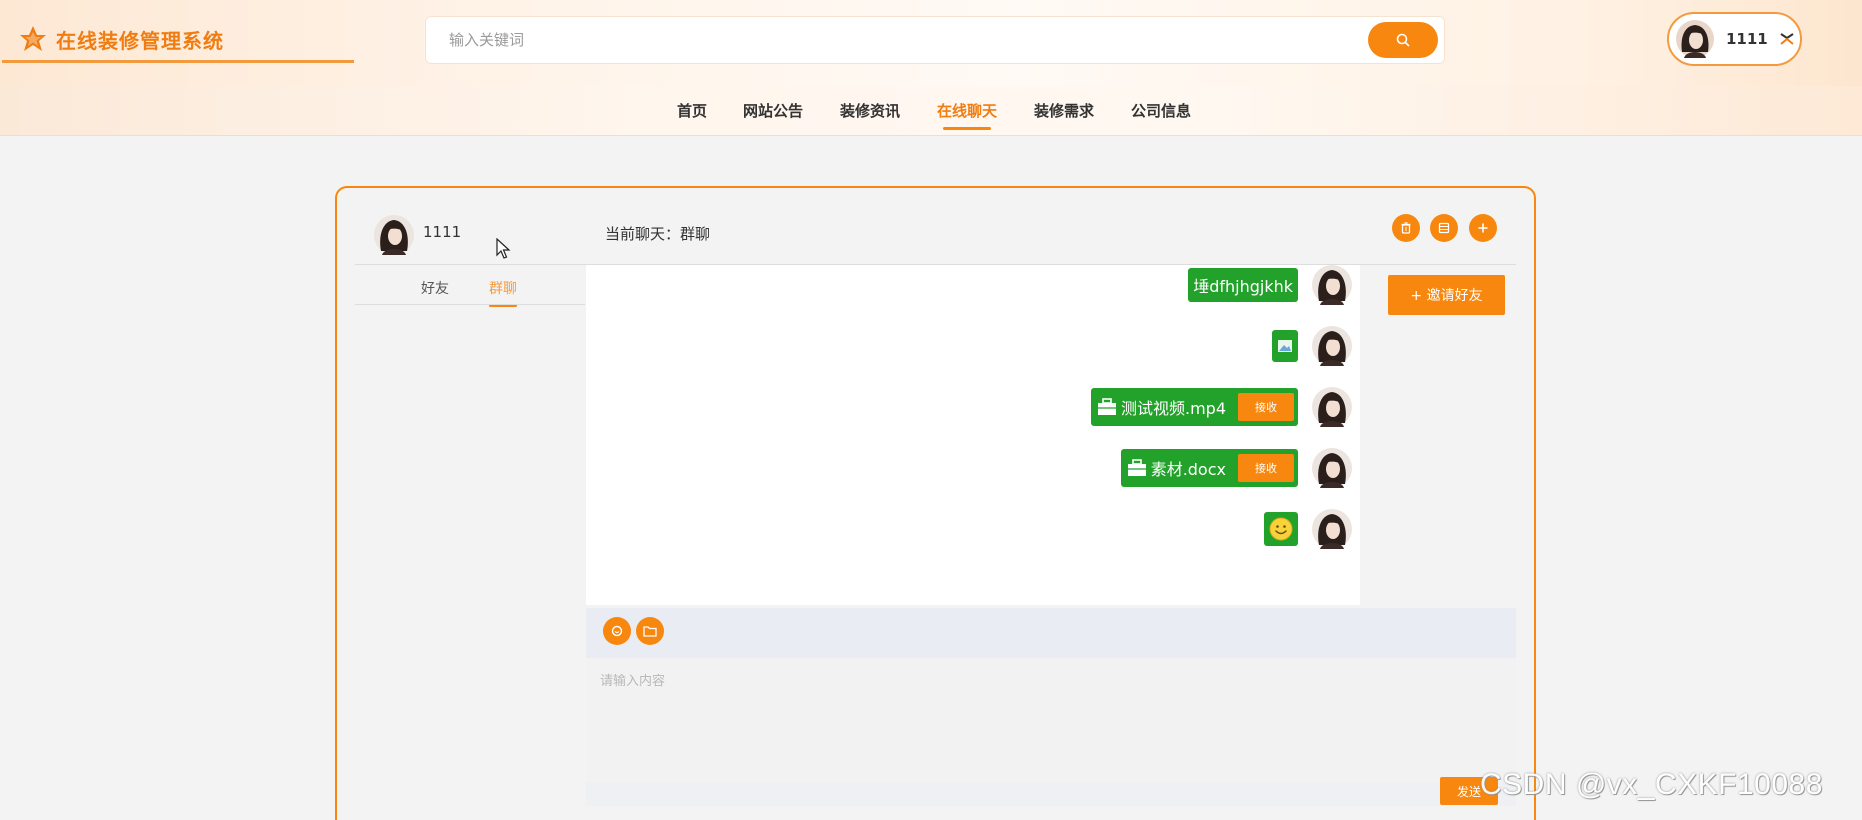  I want to click on delete-chat-button, so click(1406, 228).